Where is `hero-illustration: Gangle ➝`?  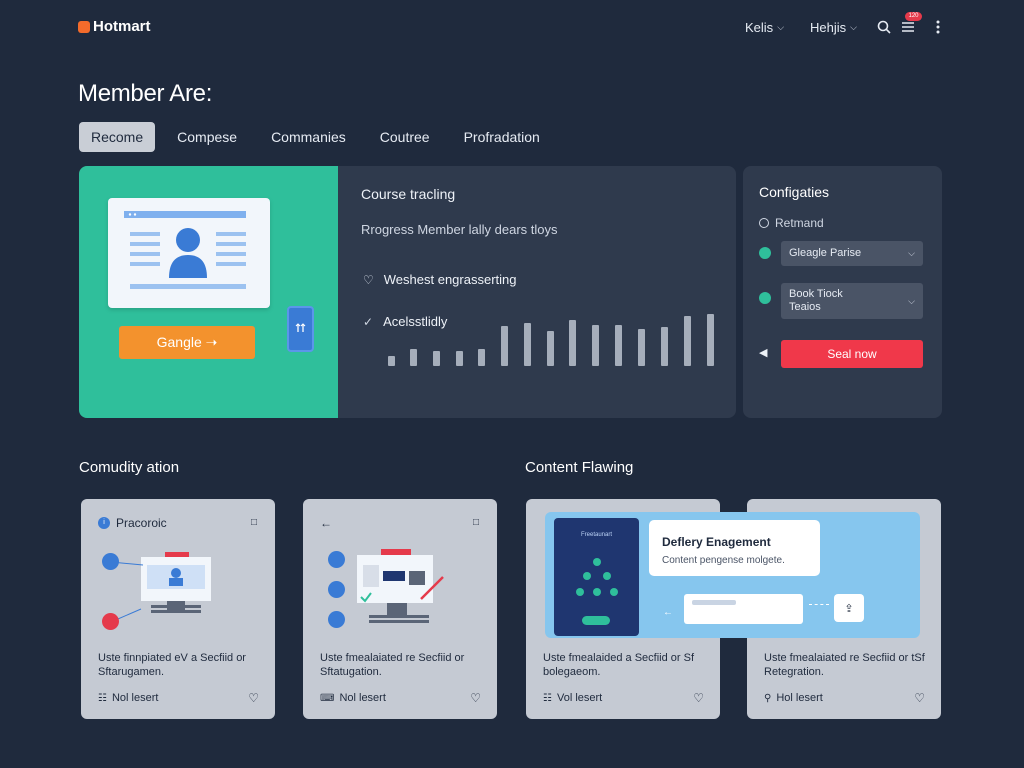 hero-illustration: Gangle ➝ is located at coordinates (208, 292).